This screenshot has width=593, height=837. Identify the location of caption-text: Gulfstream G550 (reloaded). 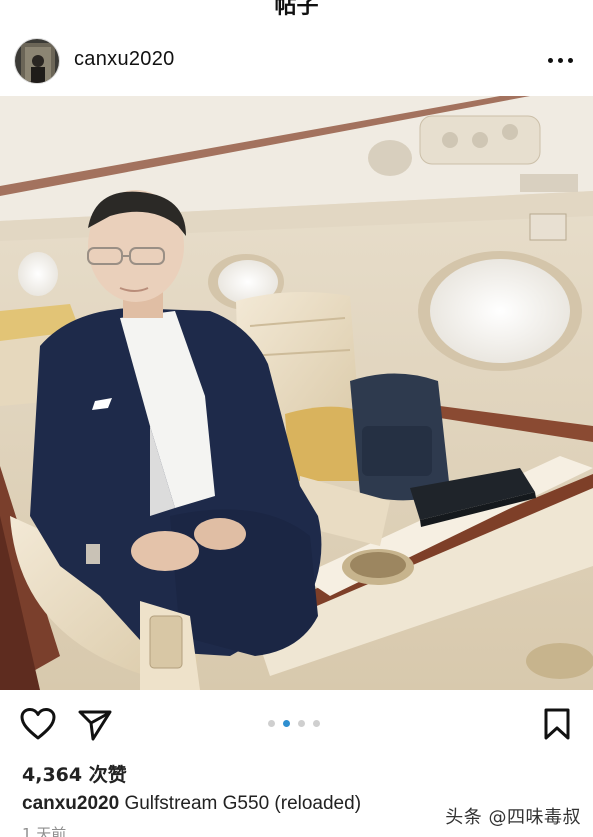
(240, 803).